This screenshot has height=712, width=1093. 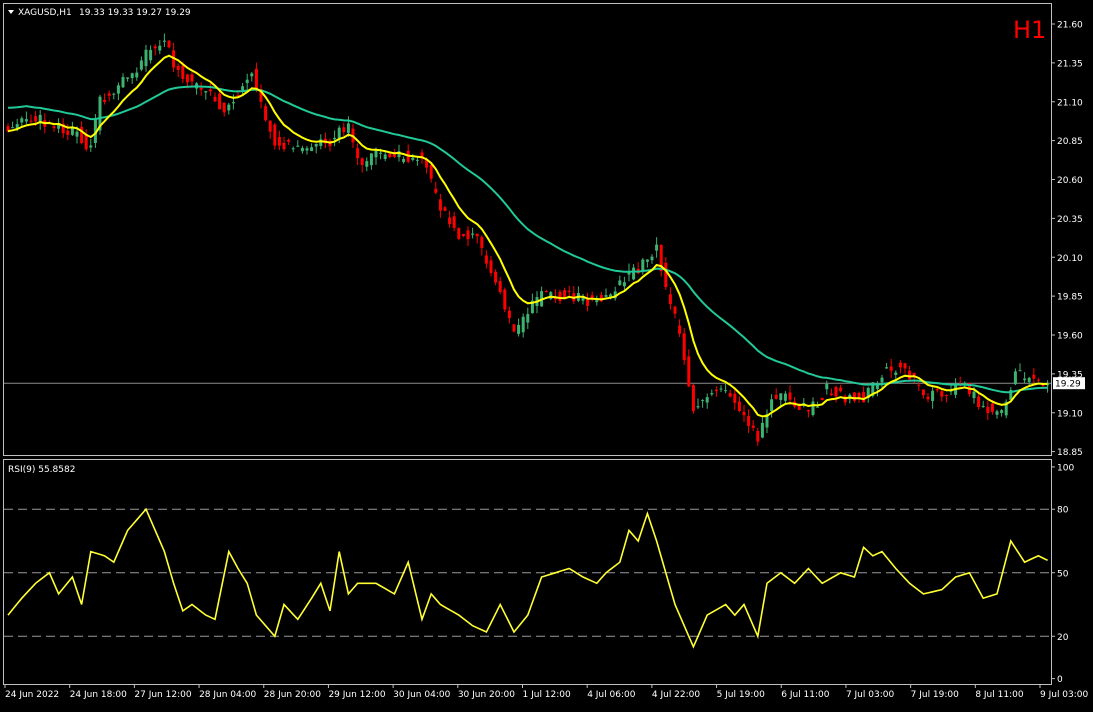 What do you see at coordinates (611, 695) in the screenshot?
I see `time-tick-label: 4 Jul 06:00` at bounding box center [611, 695].